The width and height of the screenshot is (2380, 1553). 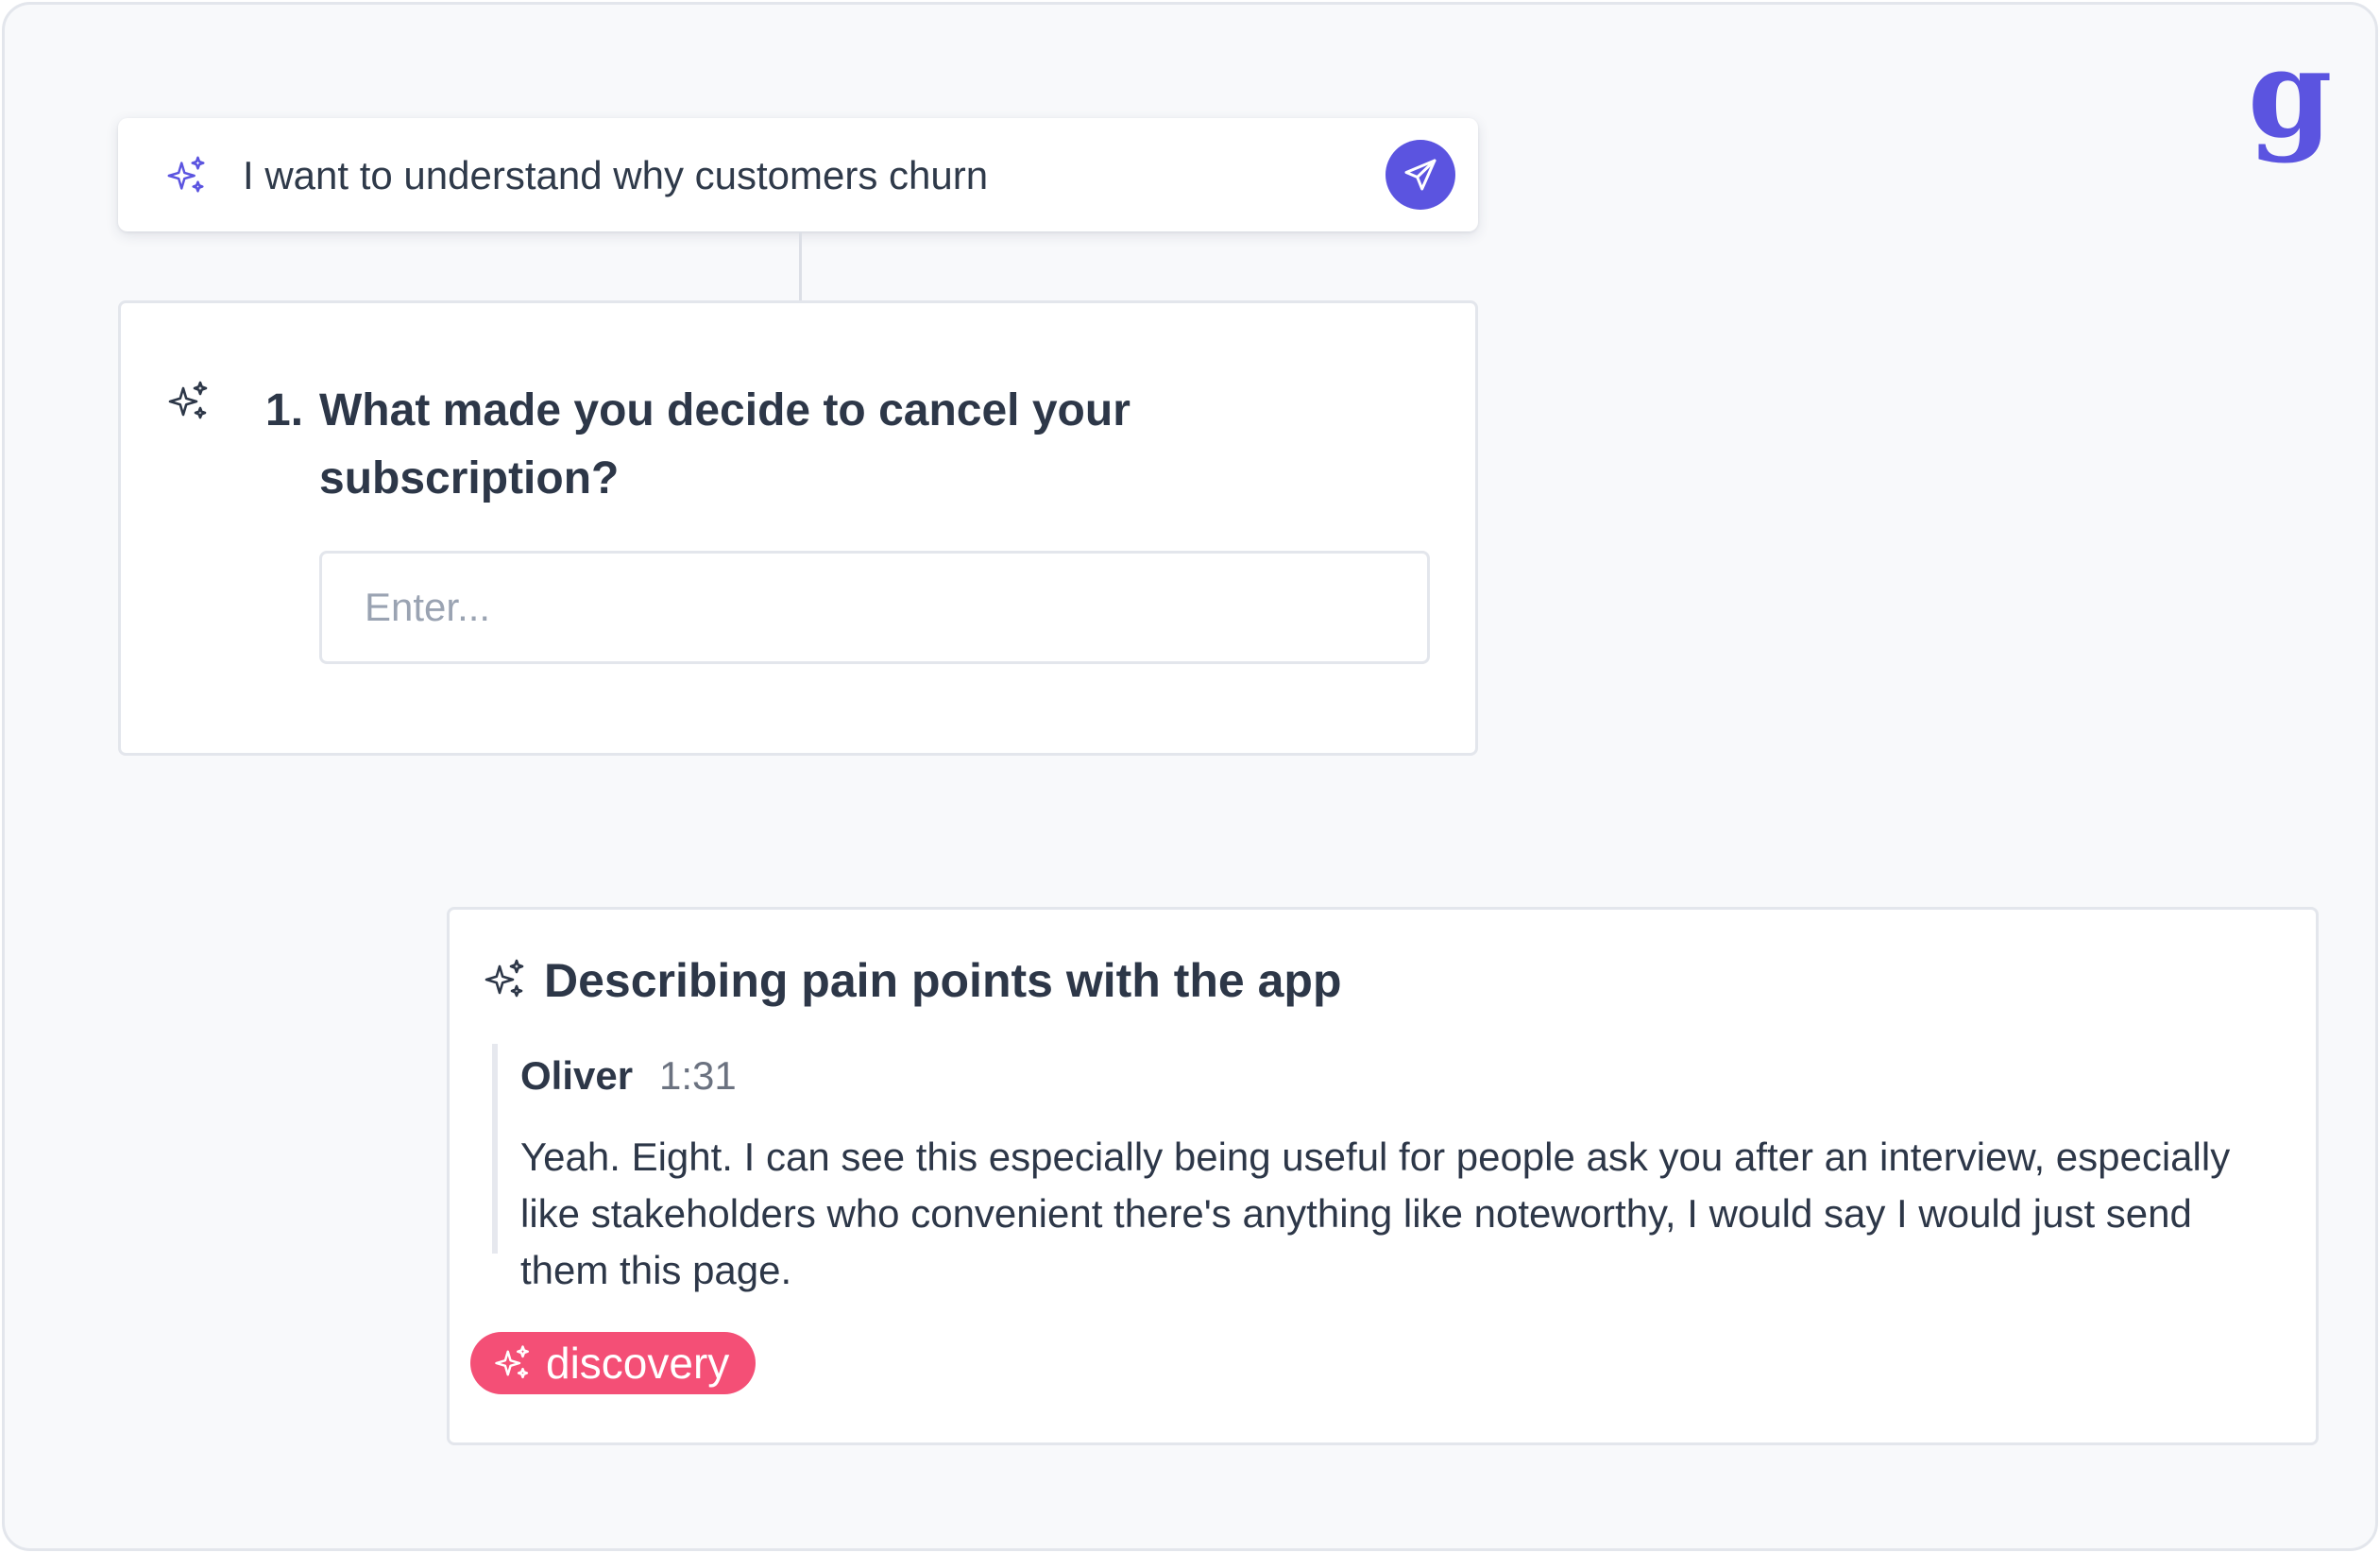 I want to click on question-number: 1., so click(x=284, y=410).